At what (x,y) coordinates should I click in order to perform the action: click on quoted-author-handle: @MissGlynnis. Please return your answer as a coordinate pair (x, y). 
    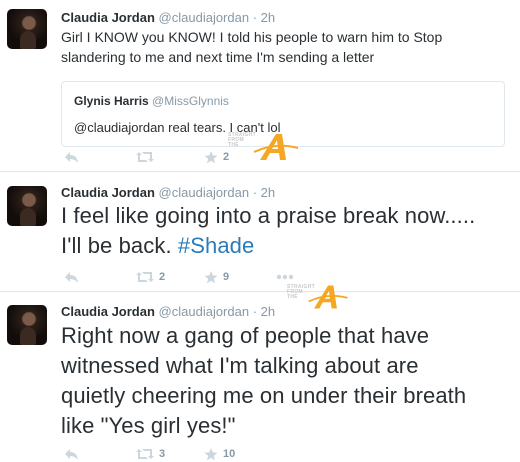
    Looking at the image, I should click on (190, 101).